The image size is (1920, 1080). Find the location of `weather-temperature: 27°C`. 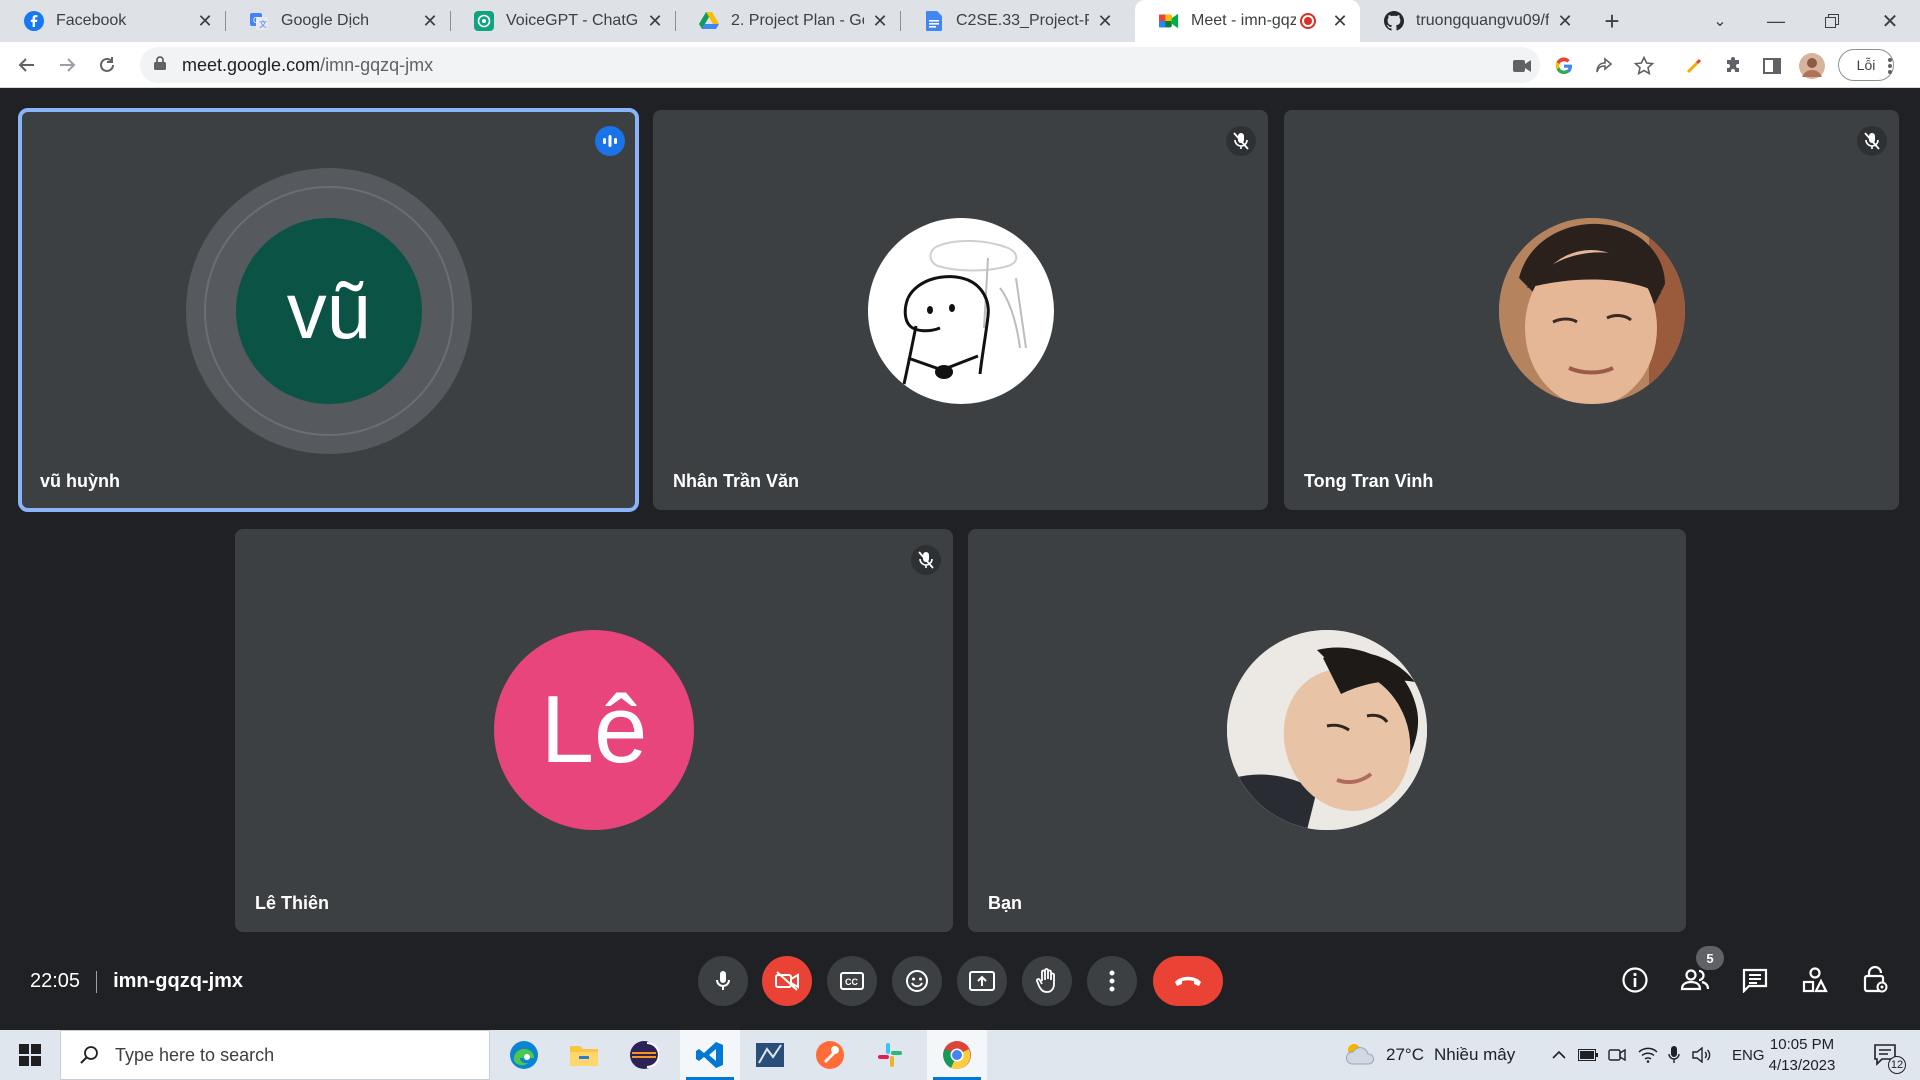

weather-temperature: 27°C is located at coordinates (1405, 1054).